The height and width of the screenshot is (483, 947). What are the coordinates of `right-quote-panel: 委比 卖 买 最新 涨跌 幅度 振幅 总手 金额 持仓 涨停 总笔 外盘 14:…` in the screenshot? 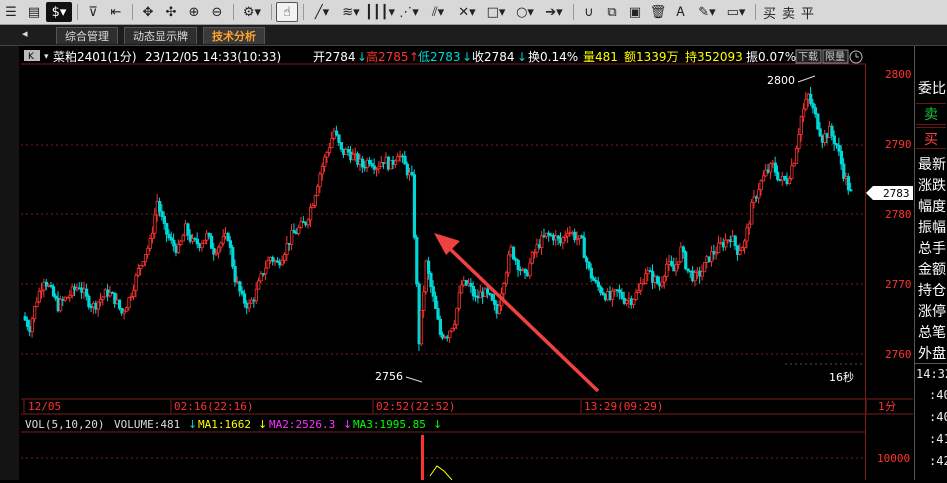 It's located at (930, 263).